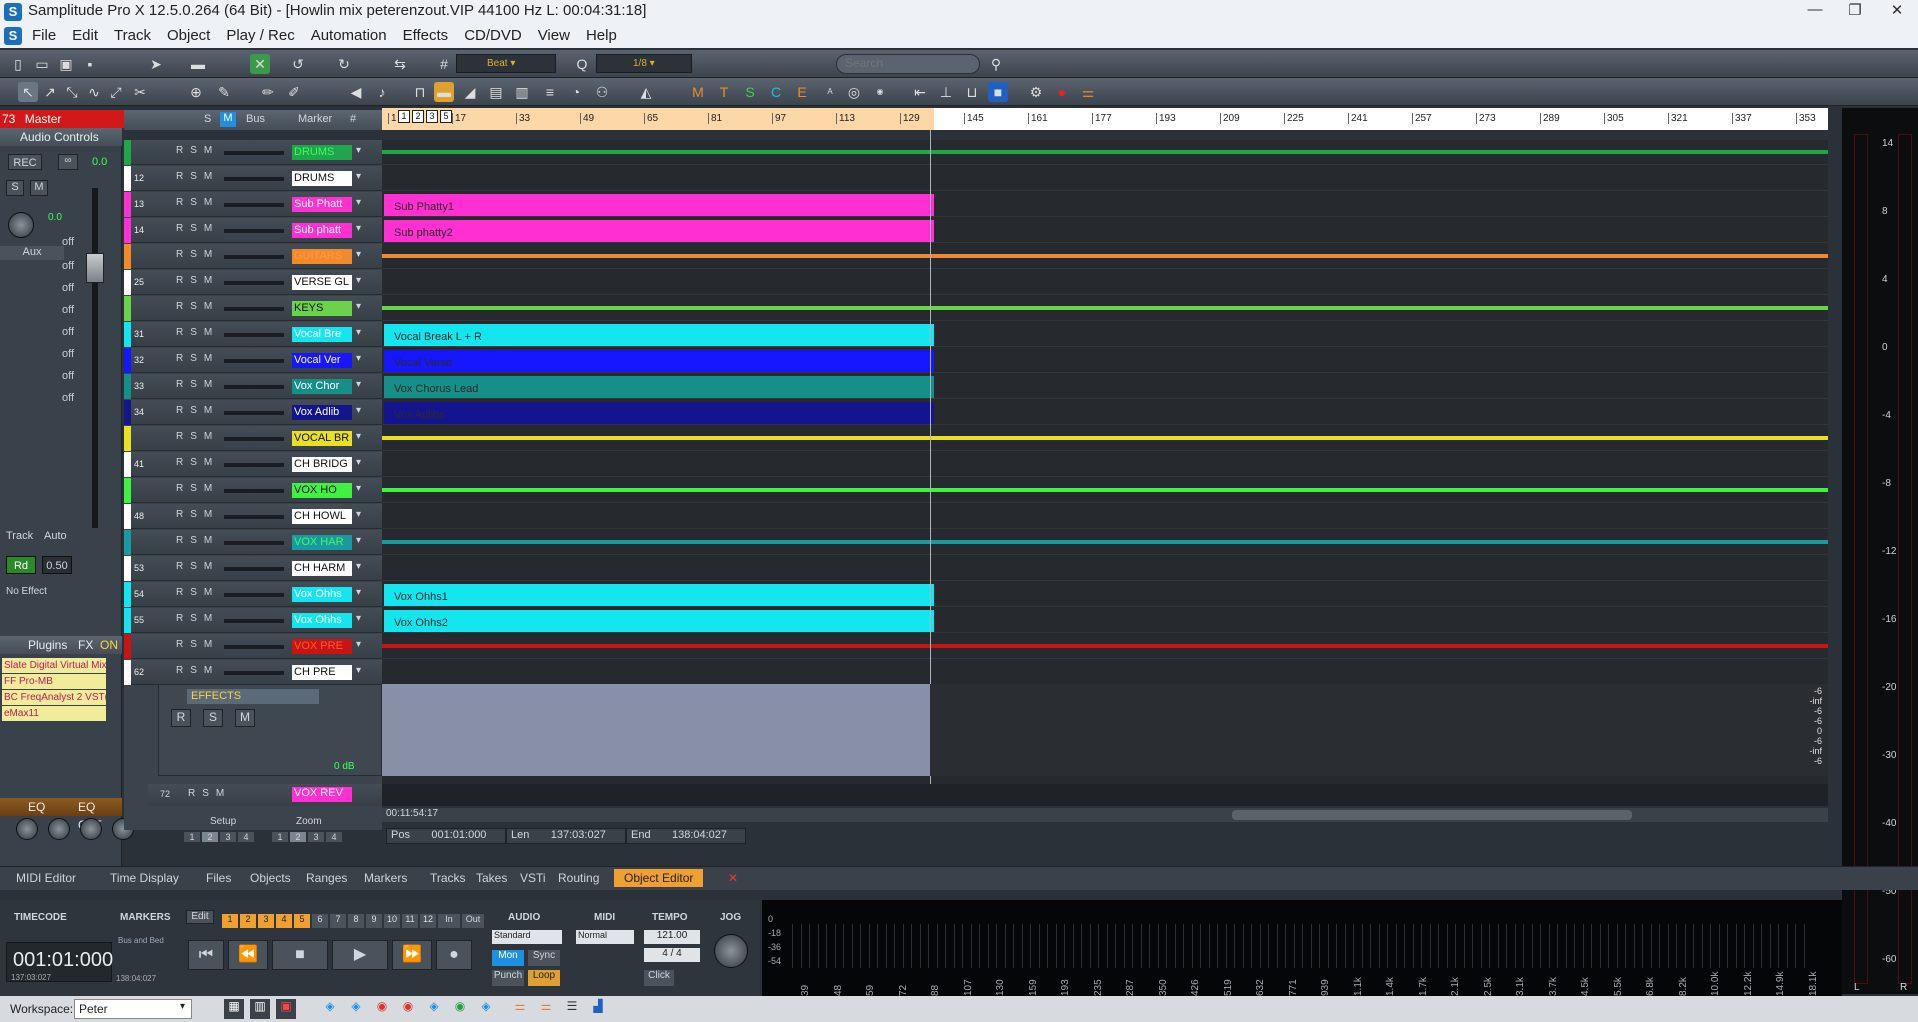 The height and width of the screenshot is (1022, 1918). I want to click on search-box, so click(908, 64).